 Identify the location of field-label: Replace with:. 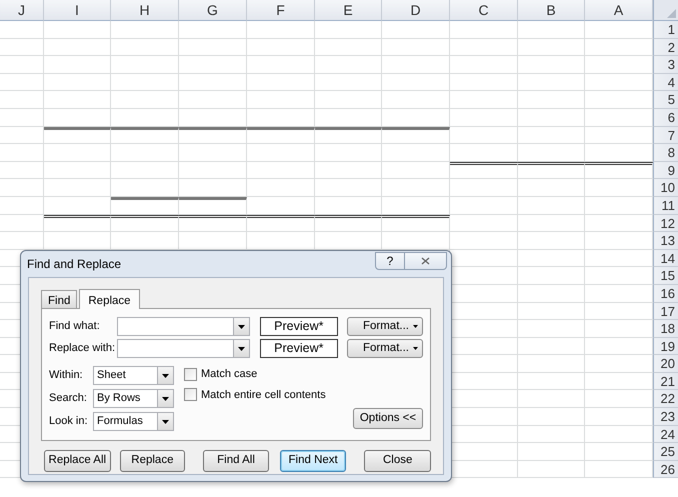
(82, 348).